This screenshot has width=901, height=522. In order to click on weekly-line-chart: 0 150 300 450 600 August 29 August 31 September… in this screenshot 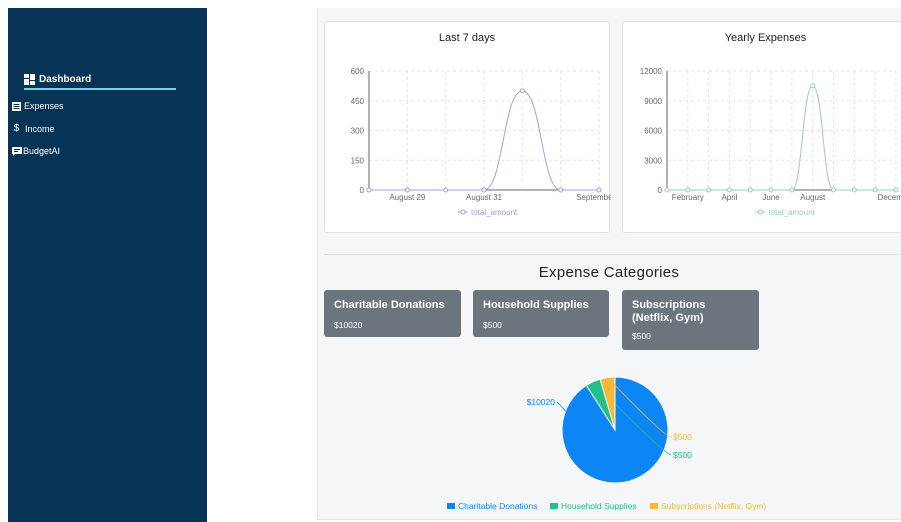, I will do `click(481, 142)`.